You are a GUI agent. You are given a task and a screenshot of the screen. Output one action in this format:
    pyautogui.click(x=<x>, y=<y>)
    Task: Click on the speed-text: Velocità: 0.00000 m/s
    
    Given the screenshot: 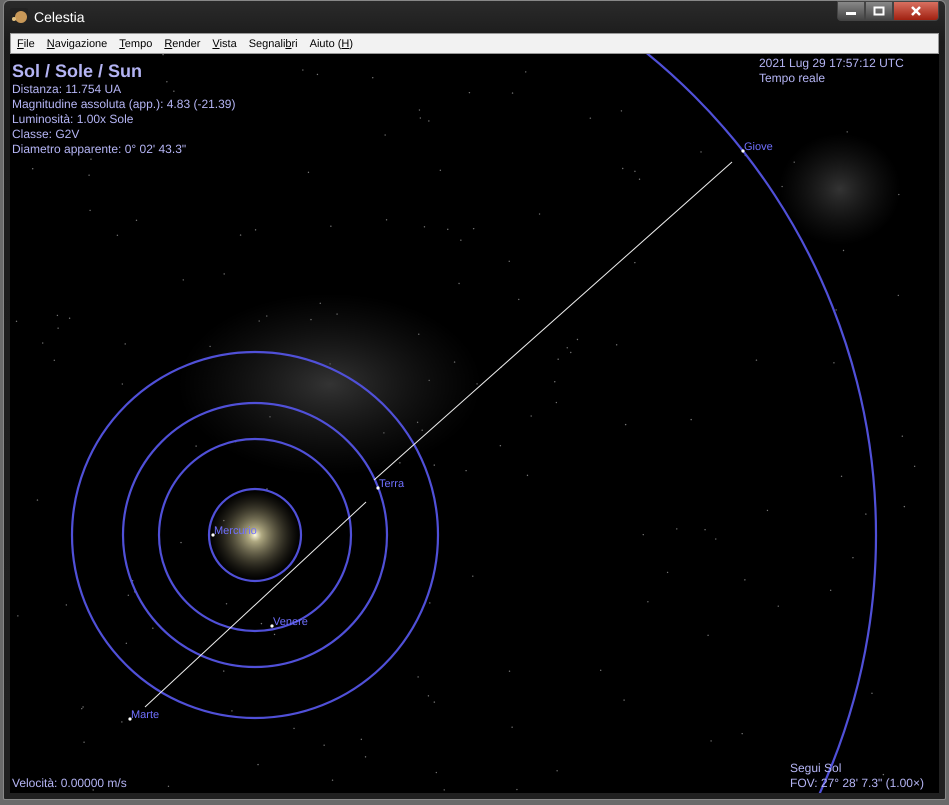 What is the action you would take?
    pyautogui.click(x=69, y=783)
    